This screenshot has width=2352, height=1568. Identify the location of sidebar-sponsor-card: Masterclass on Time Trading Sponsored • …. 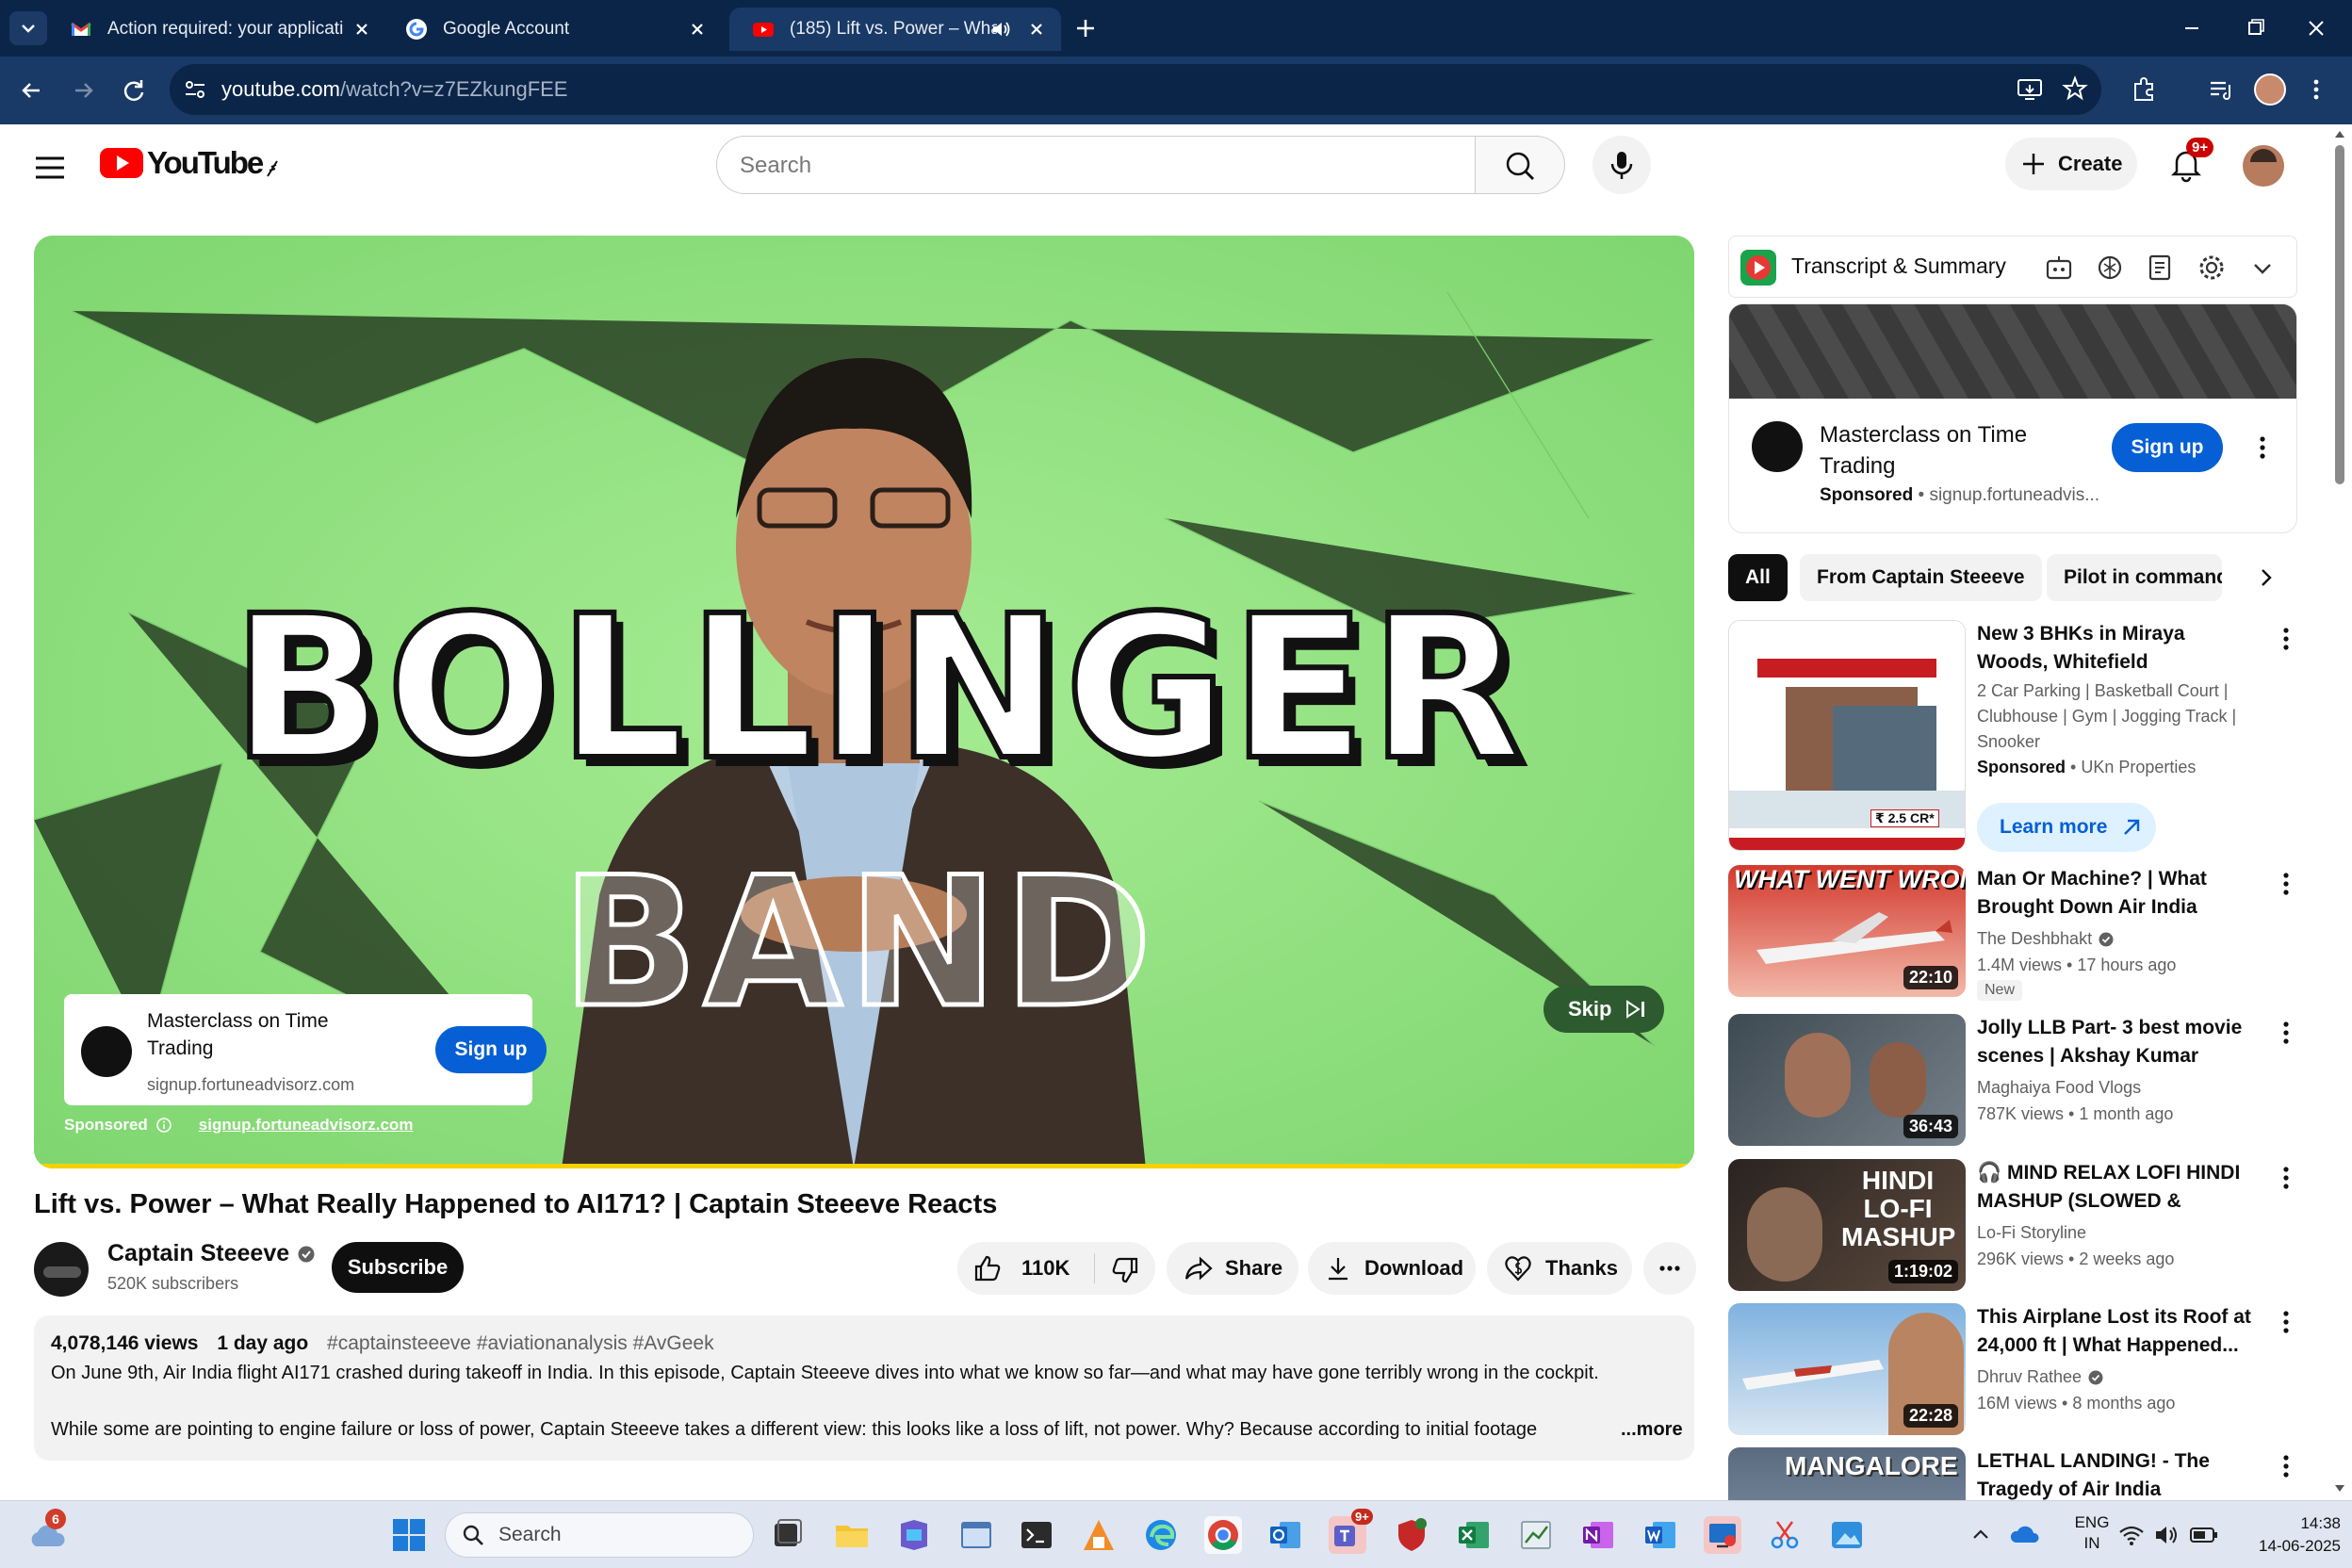
(2012, 418).